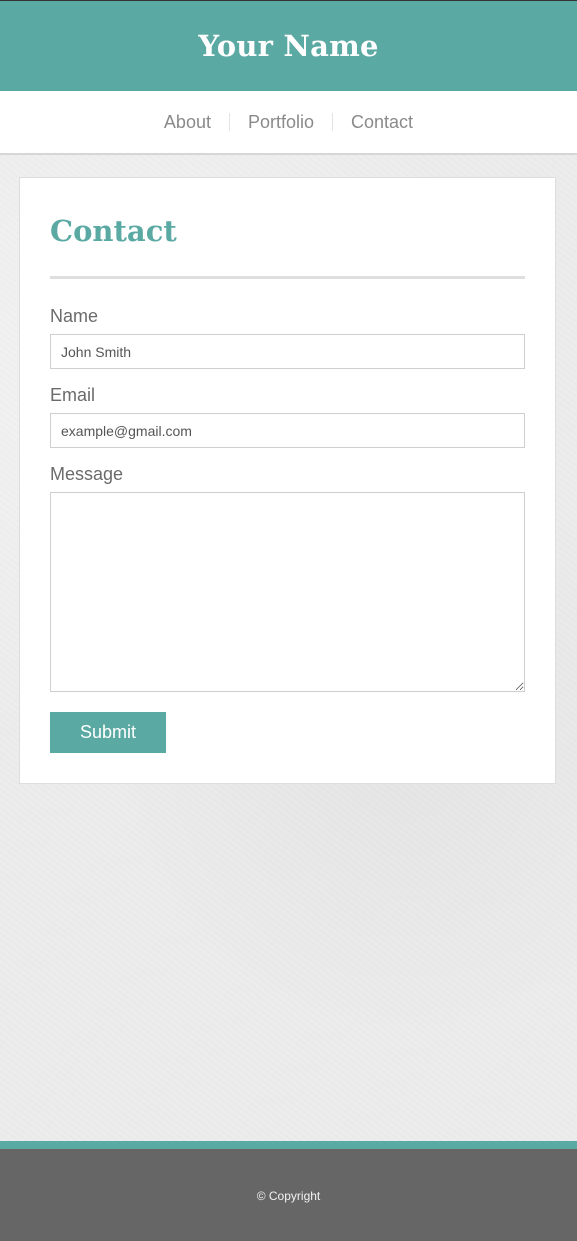 The width and height of the screenshot is (577, 1241). Describe the element at coordinates (287, 430) in the screenshot. I see `email-field` at that location.